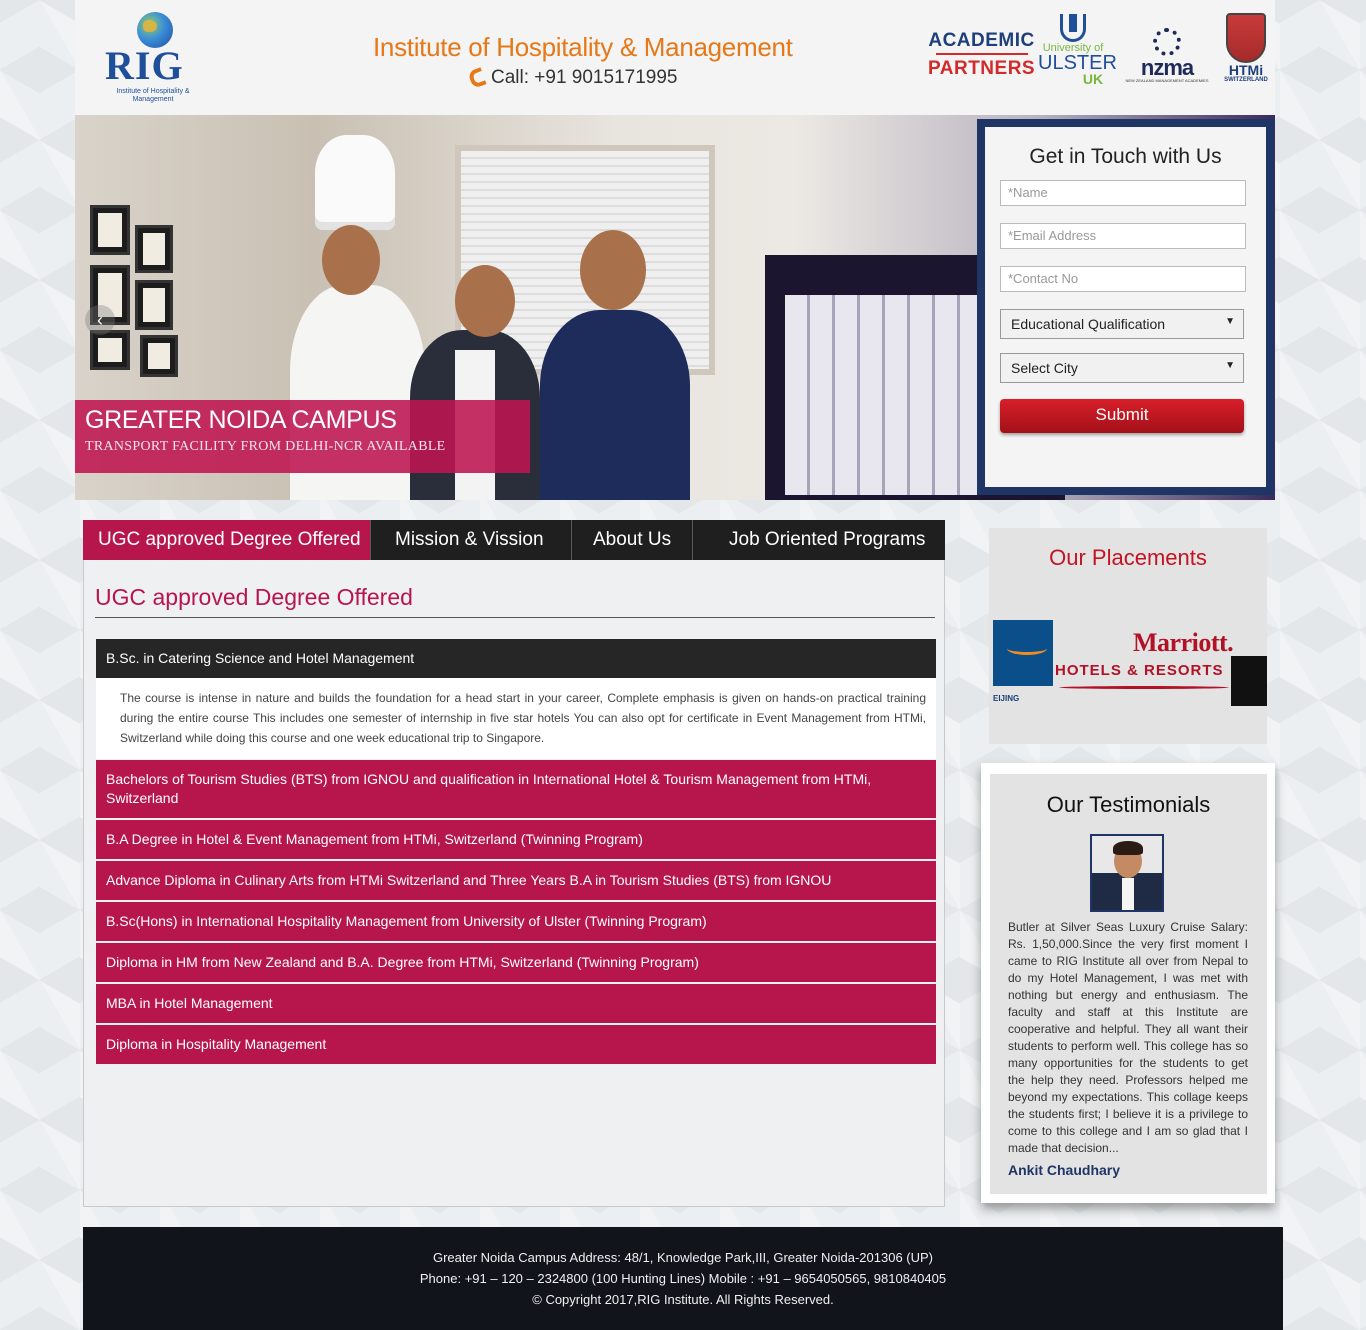 This screenshot has height=1330, width=1366. I want to click on accordion-item: MBA in Hotel Management, so click(516, 1003).